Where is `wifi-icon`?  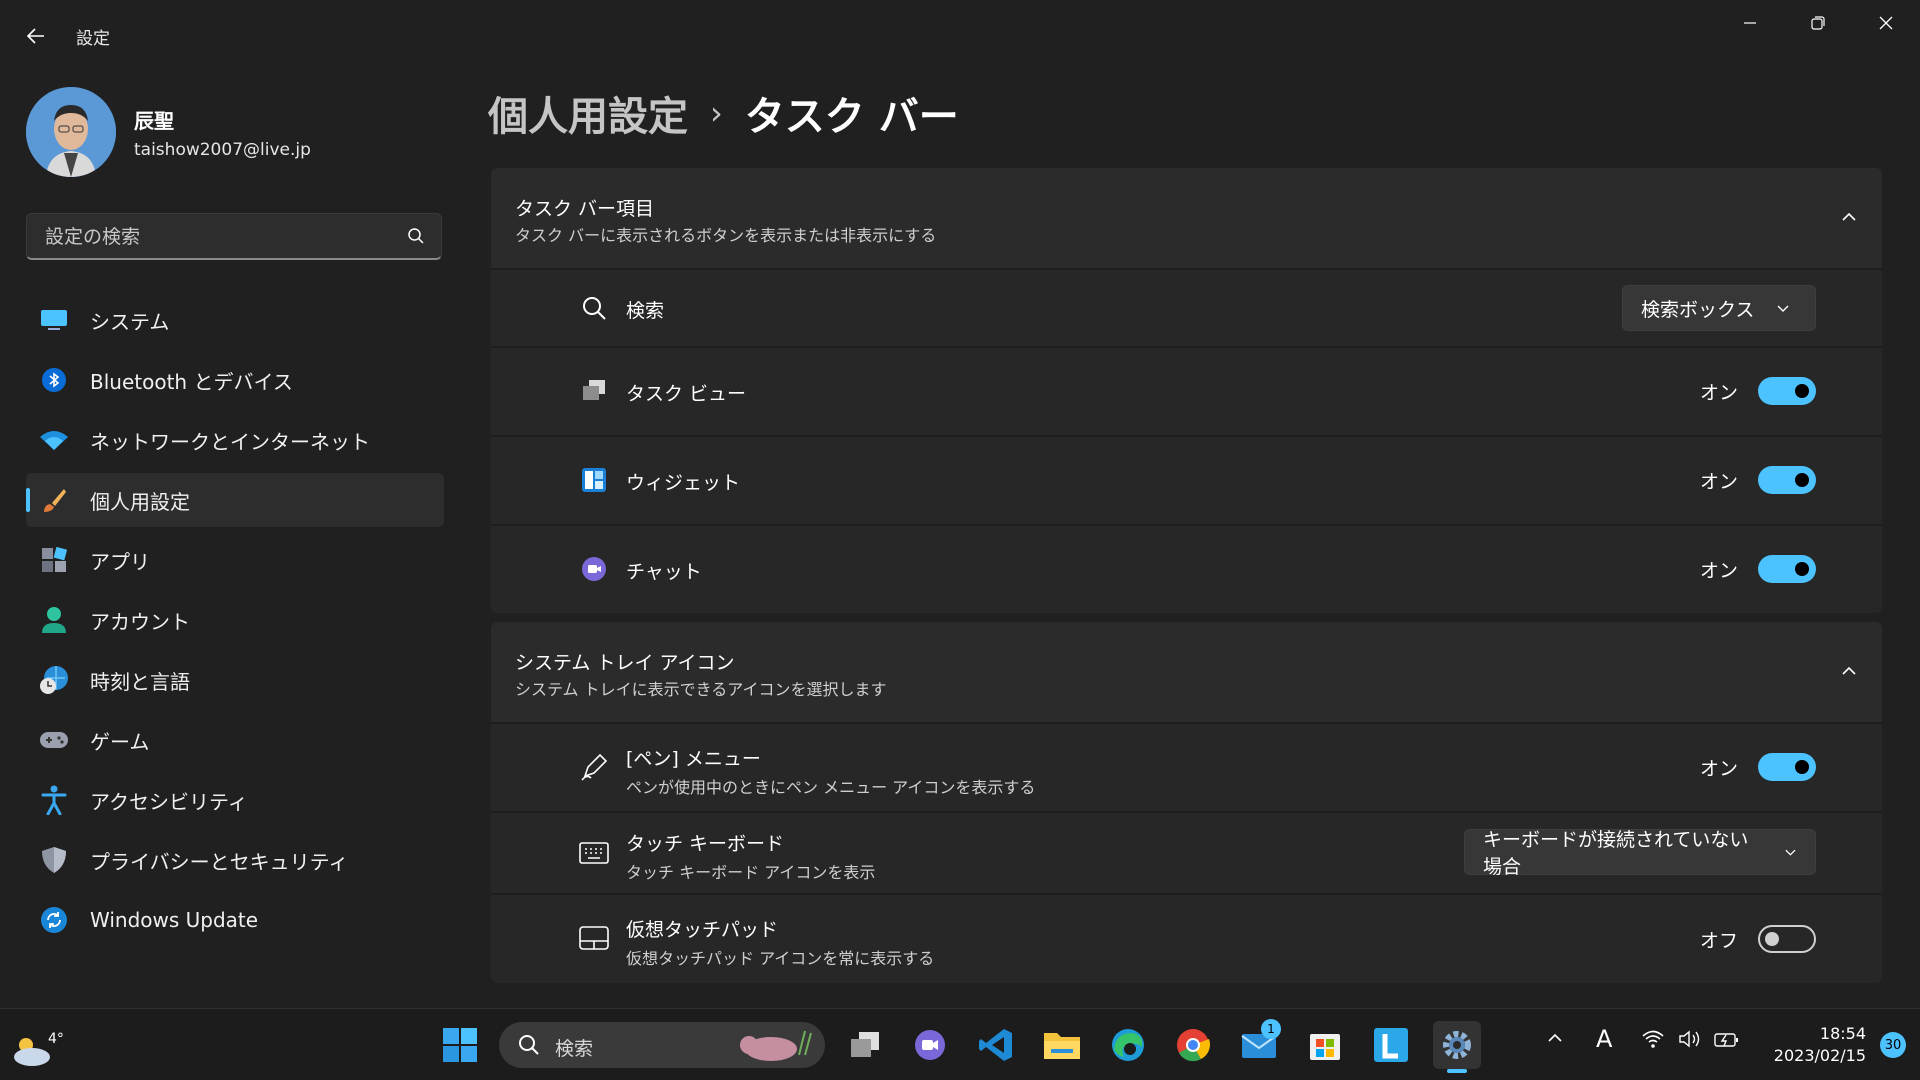 wifi-icon is located at coordinates (54, 440).